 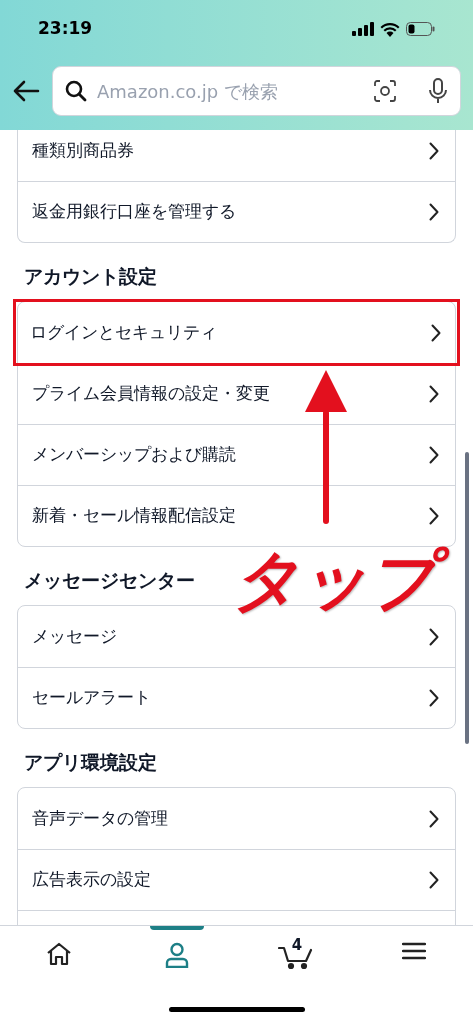 I want to click on settings-row: 広告表示の設定, so click(x=236, y=879).